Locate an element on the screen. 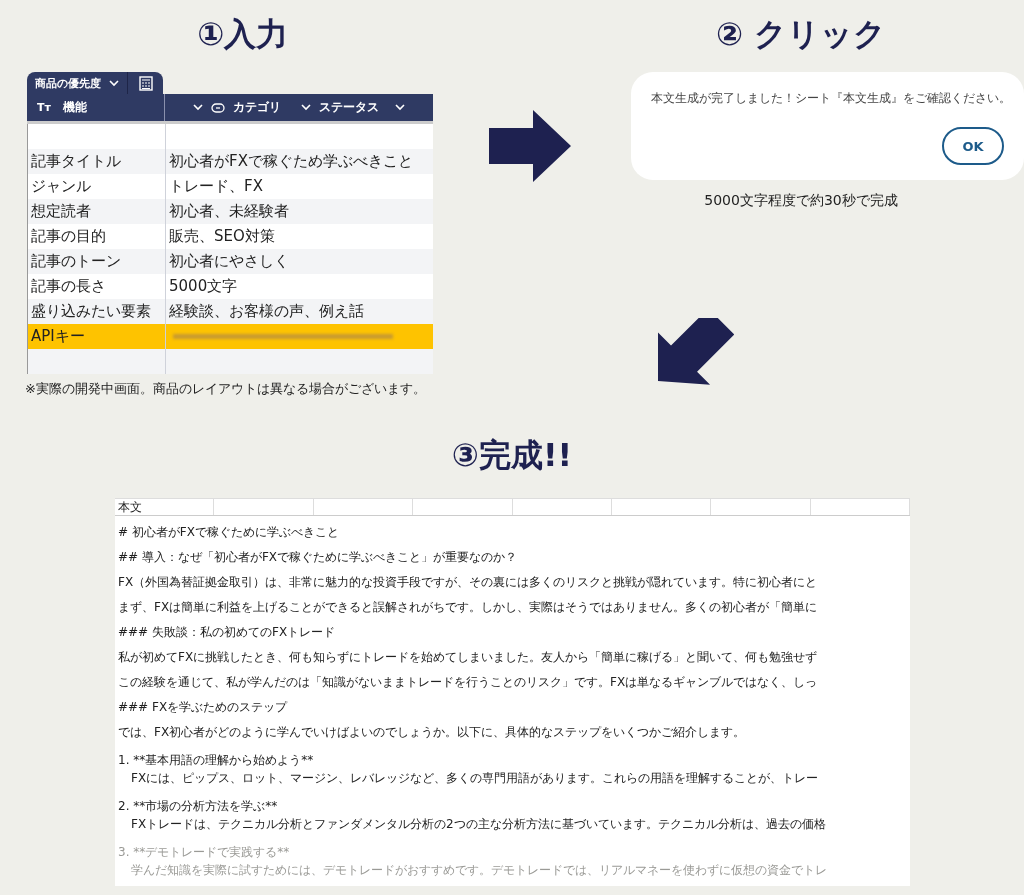 Image resolution: width=1024 pixels, height=895 pixels. disclaimer-note: ※実際の開発中画面。商品のレイアウトは異なる場合がございます。 is located at coordinates (226, 389).